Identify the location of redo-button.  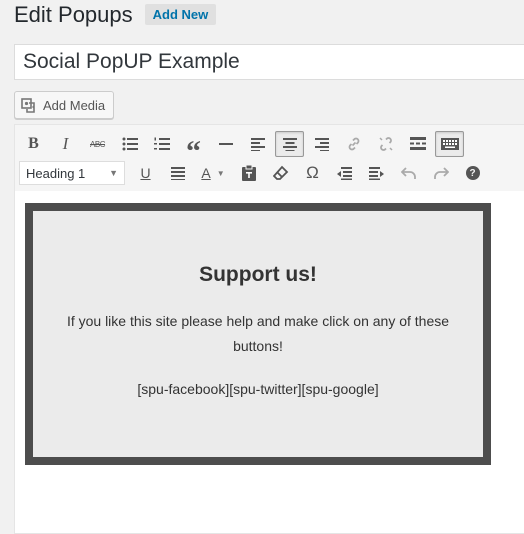
(440, 173).